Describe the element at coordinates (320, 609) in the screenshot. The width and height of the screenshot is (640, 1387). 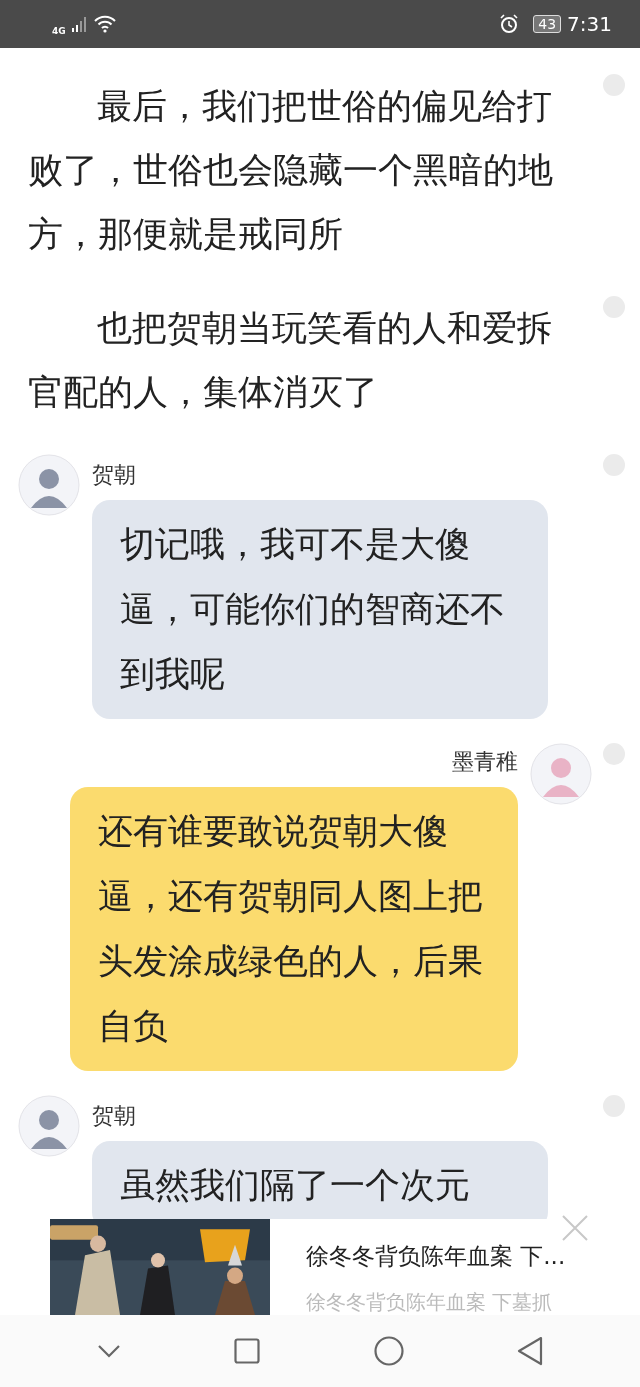
I see `chat-bubble: 切记哦，我可不是大傻逼，可能你们的智商还不到我呢` at that location.